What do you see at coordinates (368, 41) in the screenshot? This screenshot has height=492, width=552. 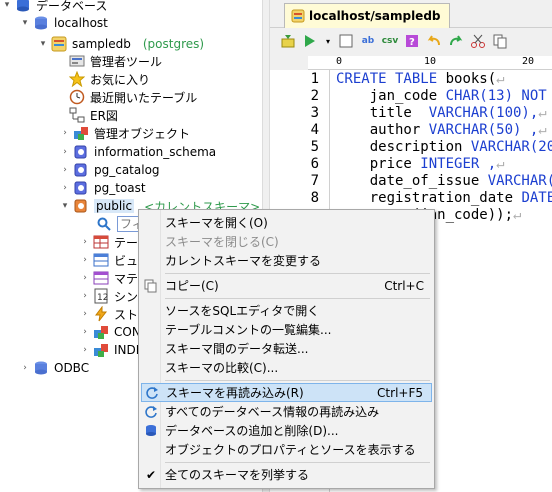 I see `abc-format-icon: ab` at bounding box center [368, 41].